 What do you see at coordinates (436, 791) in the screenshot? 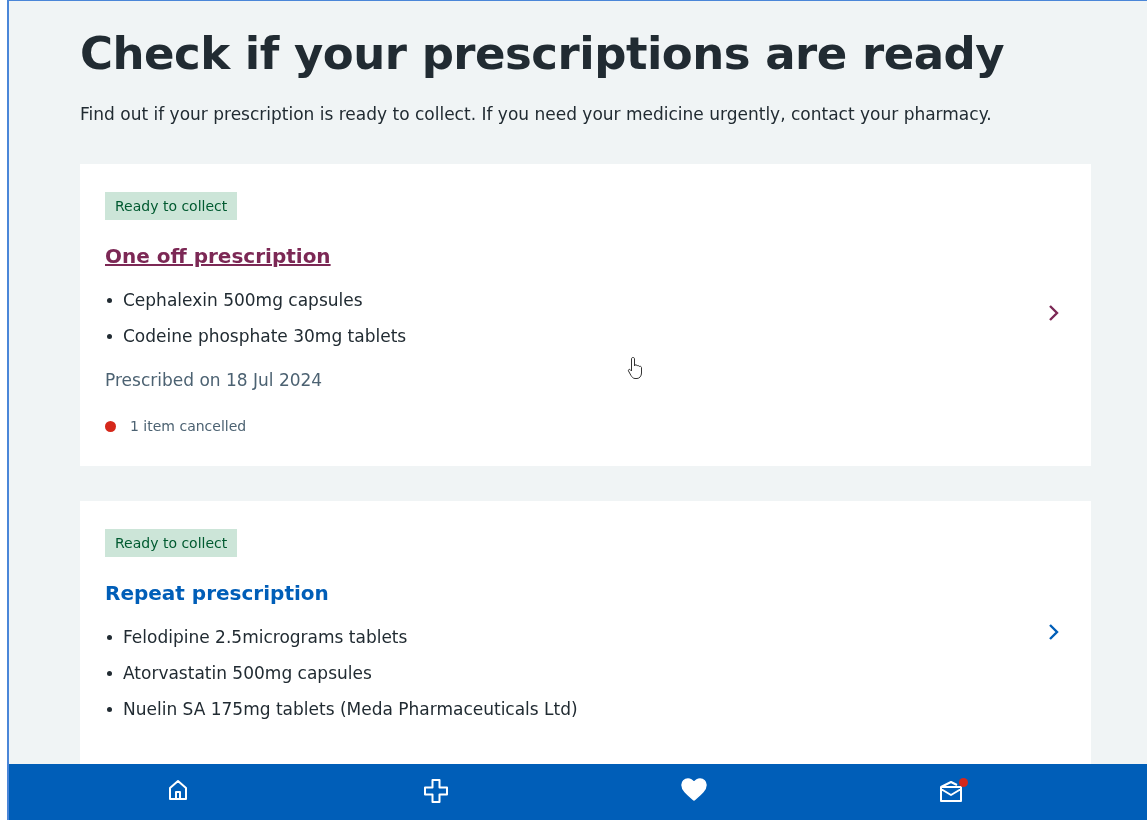
I see `cross-icon` at bounding box center [436, 791].